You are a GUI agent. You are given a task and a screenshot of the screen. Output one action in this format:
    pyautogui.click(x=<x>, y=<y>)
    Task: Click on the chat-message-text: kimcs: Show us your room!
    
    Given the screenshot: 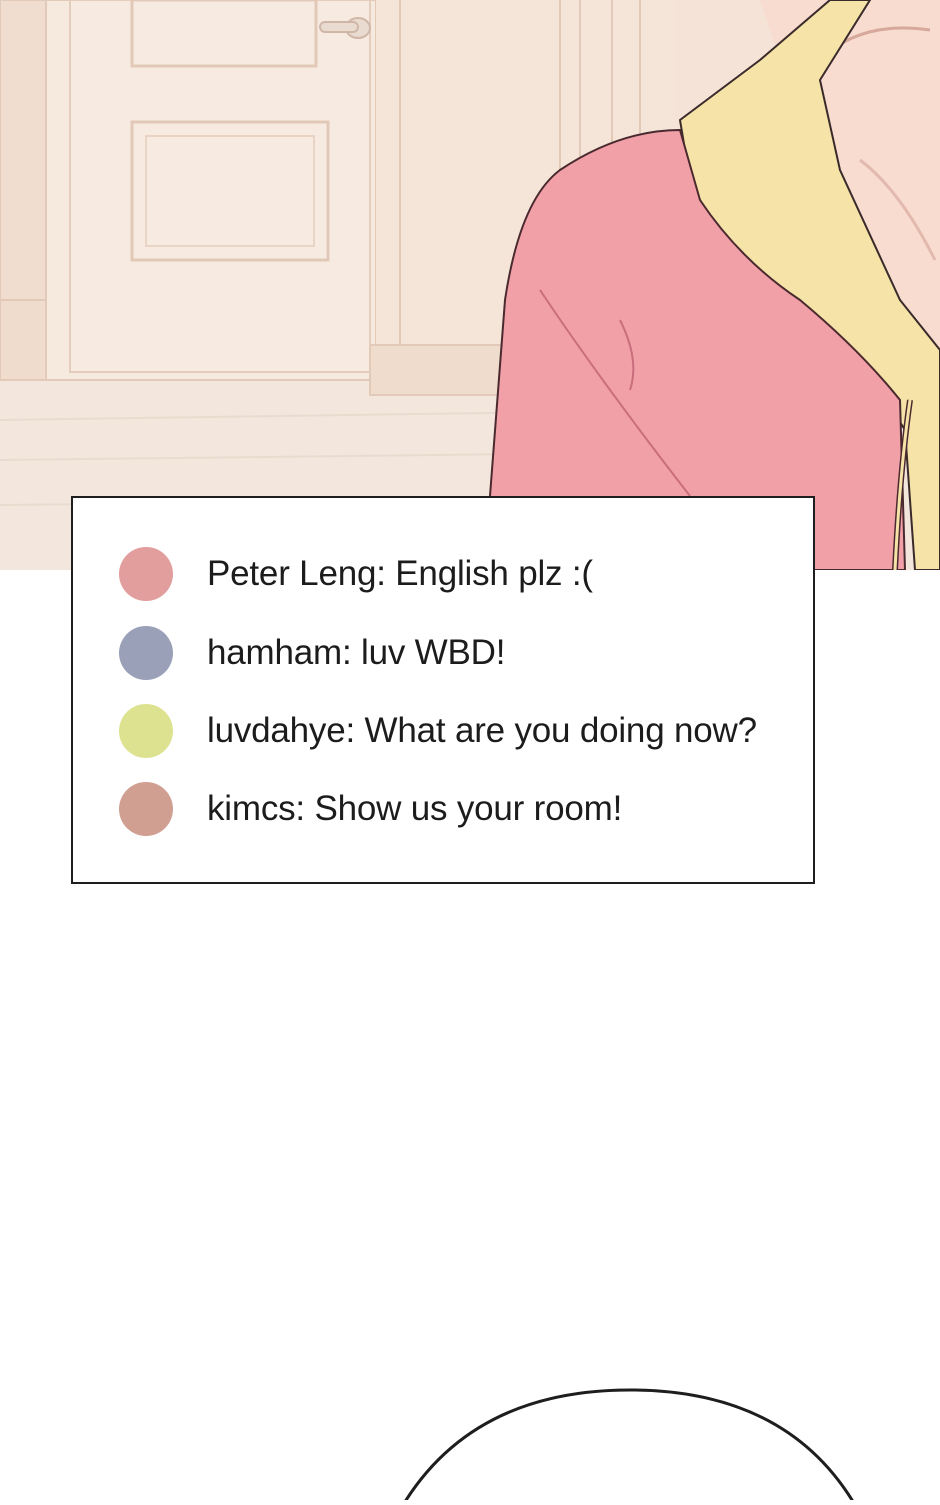 What is the action you would take?
    pyautogui.click(x=415, y=808)
    